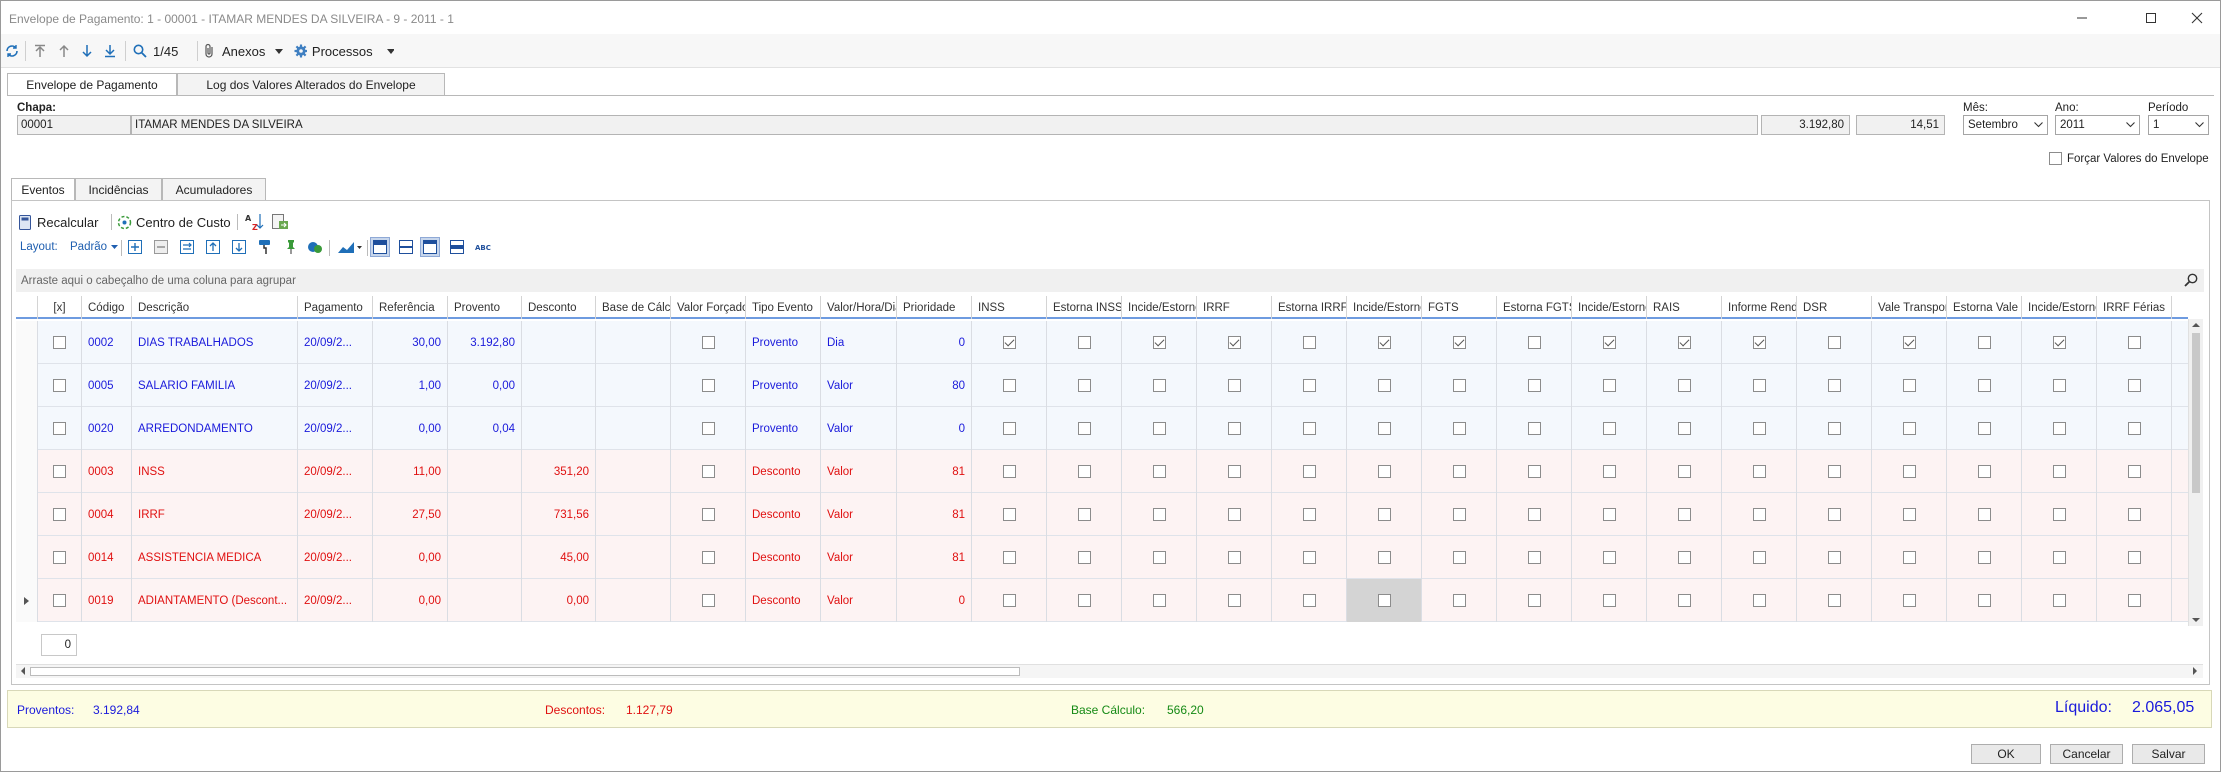 This screenshot has width=2221, height=772. Describe the element at coordinates (27, 342) in the screenshot. I see `row-indicator` at that location.